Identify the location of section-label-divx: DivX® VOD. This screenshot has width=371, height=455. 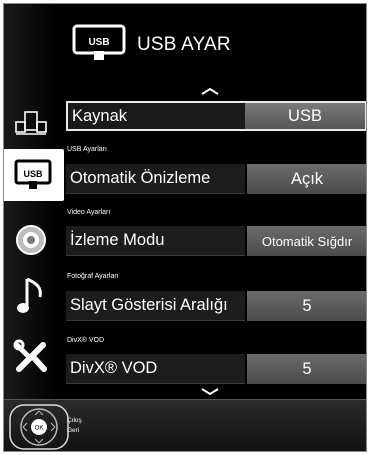
(86, 340).